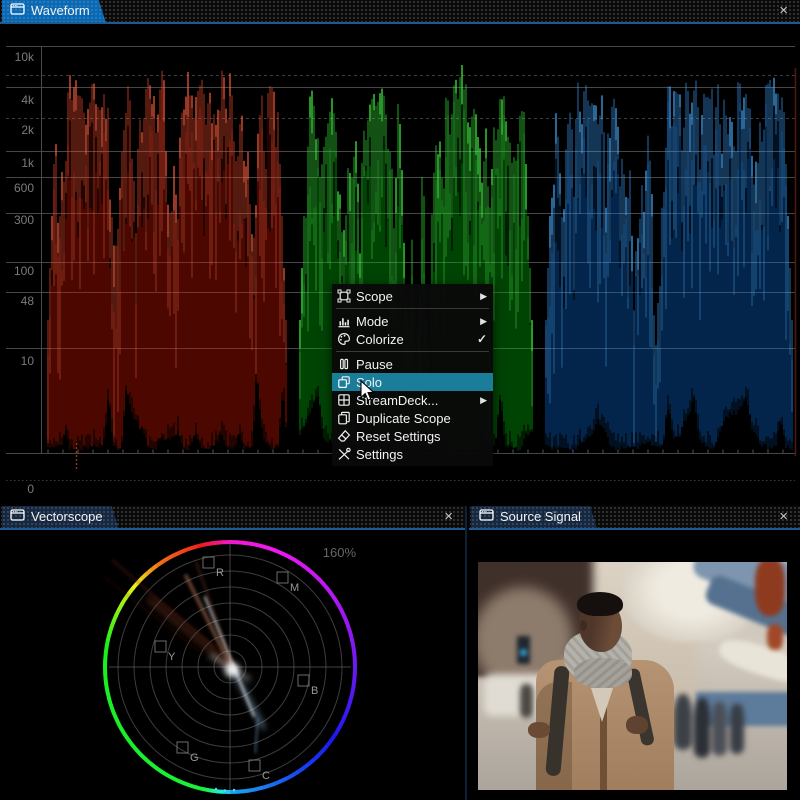 This screenshot has height=800, width=800. Describe the element at coordinates (28, 100) in the screenshot. I see `y-axis-label: 4k` at that location.